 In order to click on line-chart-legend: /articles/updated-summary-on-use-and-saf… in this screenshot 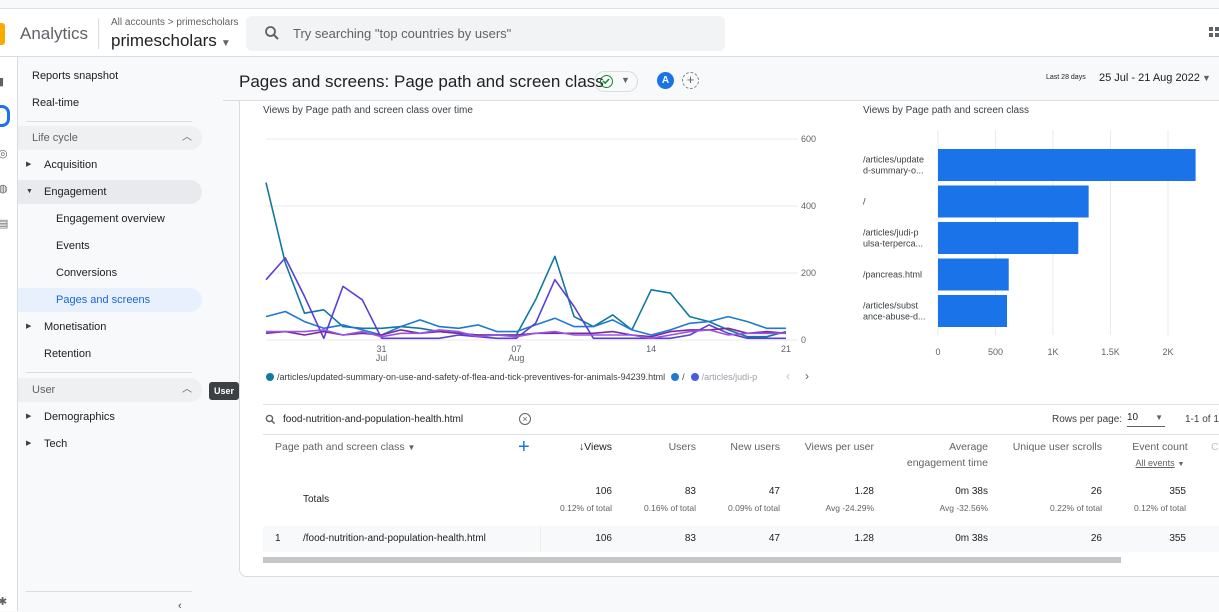, I will do `click(514, 377)`.